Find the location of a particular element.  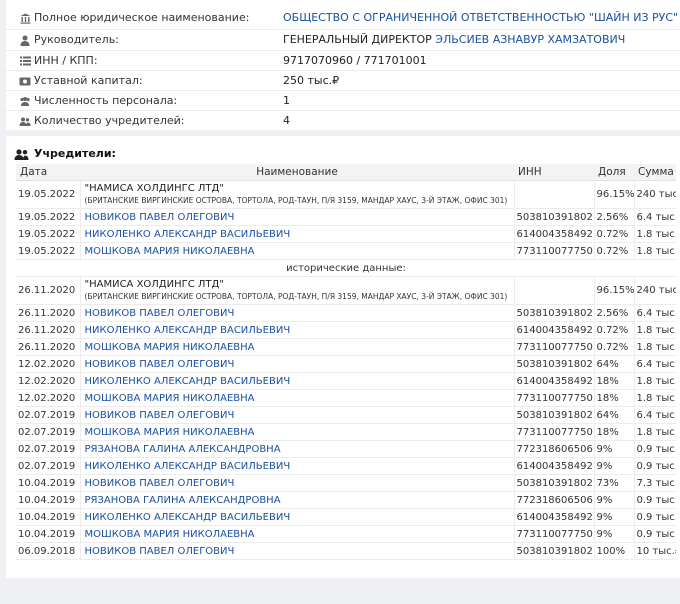

cell-sum: 10 тыс.₽ is located at coordinates (654, 551).